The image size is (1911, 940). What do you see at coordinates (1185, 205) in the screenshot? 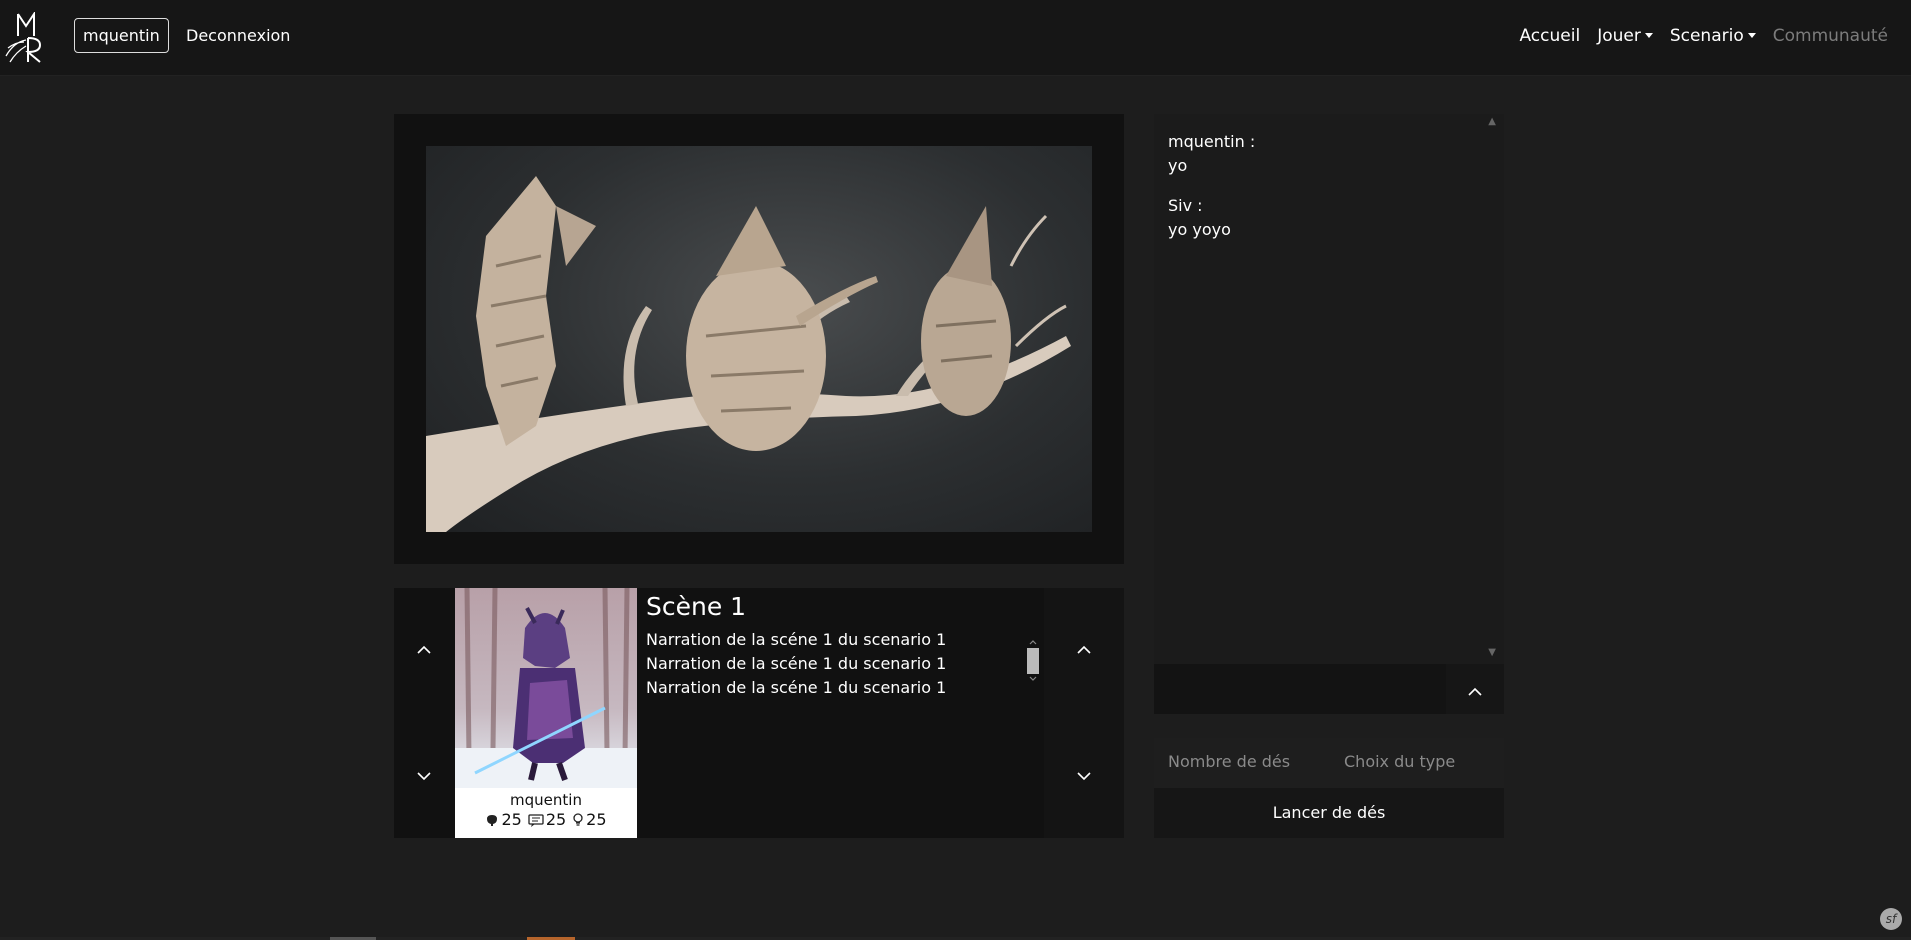
I see `chat-author: Siv :` at bounding box center [1185, 205].